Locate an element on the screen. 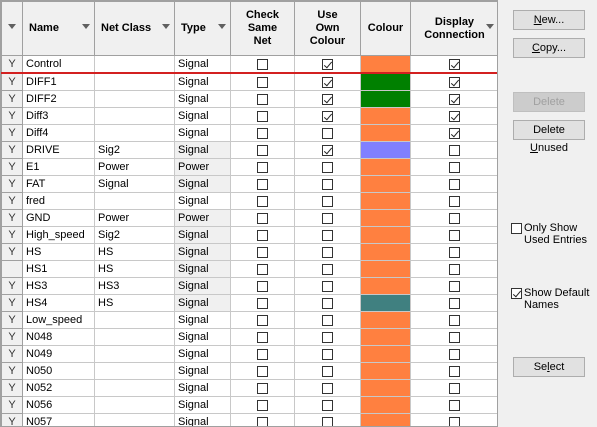 The width and height of the screenshot is (597, 427). only-show-used-entries-box is located at coordinates (516, 228).